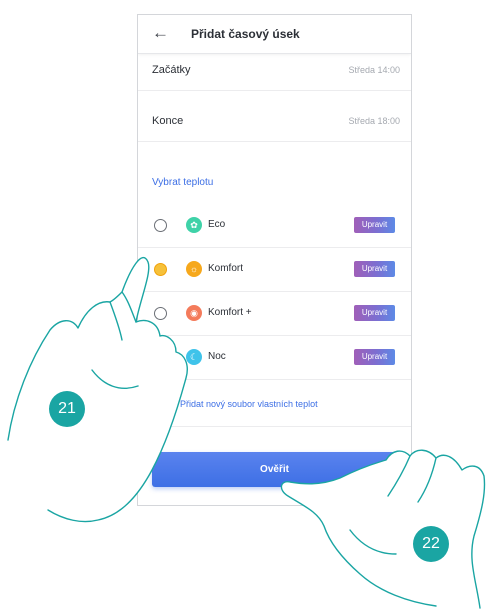  Describe the element at coordinates (160, 269) in the screenshot. I see `komfort-radio` at that location.